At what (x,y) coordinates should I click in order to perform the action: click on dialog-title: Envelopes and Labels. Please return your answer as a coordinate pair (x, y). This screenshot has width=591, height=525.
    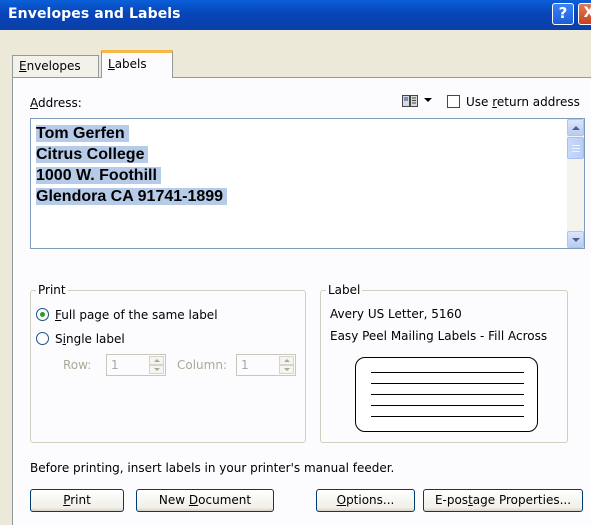
    Looking at the image, I should click on (94, 14).